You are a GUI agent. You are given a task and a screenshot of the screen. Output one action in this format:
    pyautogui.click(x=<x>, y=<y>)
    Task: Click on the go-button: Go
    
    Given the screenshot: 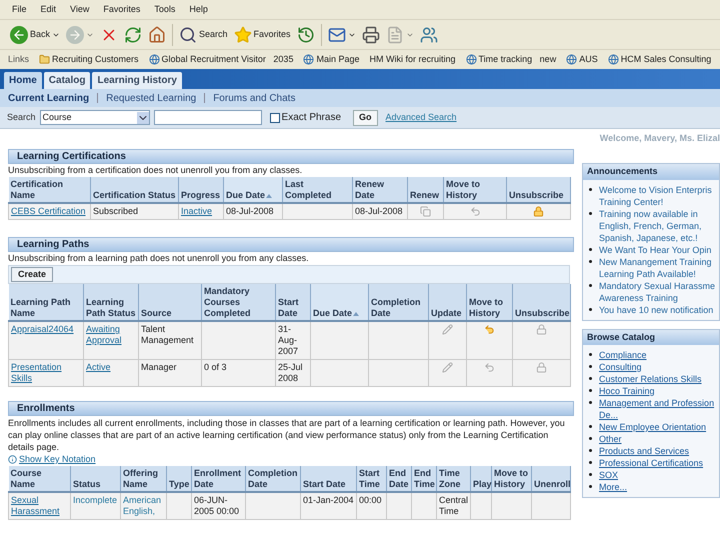 What is the action you would take?
    pyautogui.click(x=365, y=118)
    